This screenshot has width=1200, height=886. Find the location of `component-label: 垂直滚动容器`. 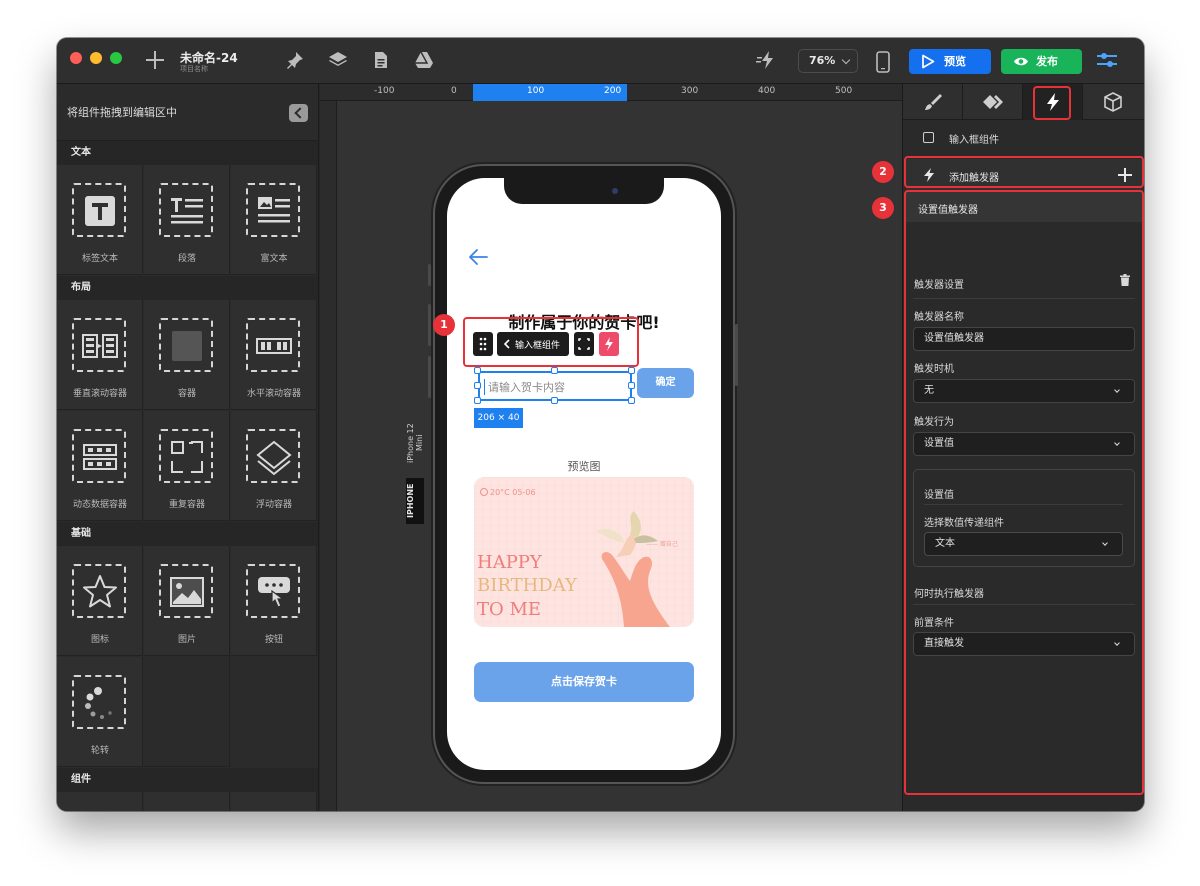

component-label: 垂直滚动容器 is located at coordinates (99, 394).